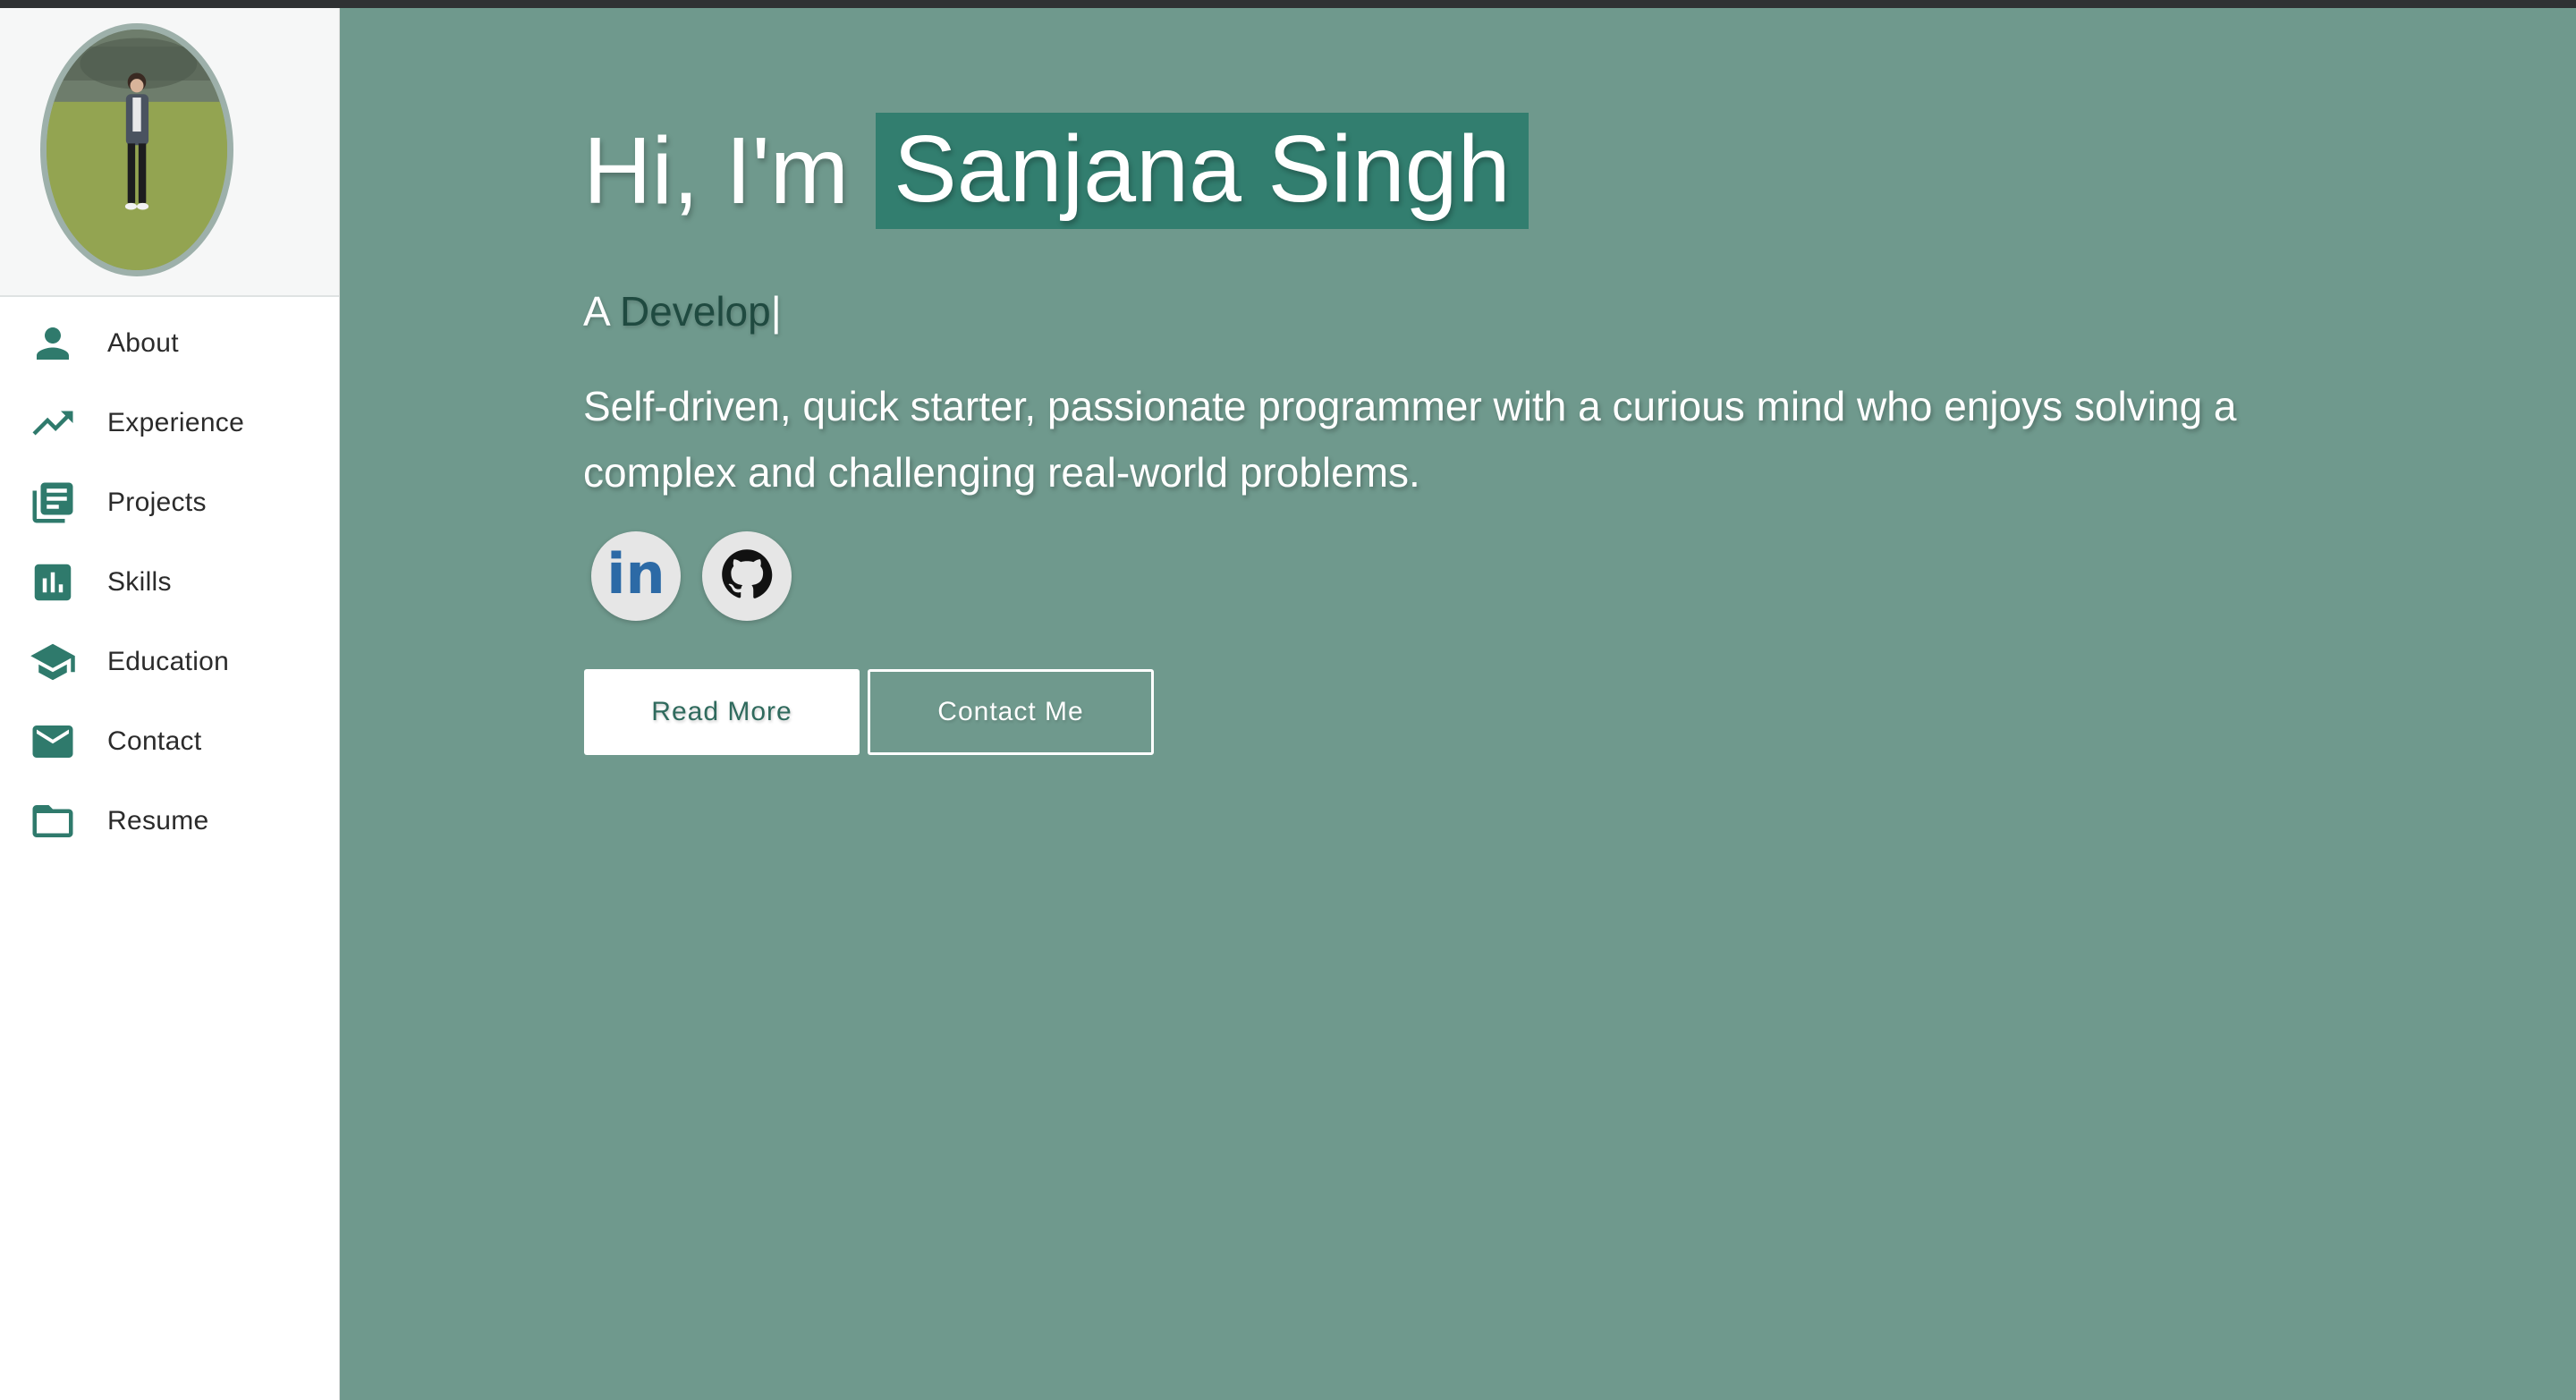 This screenshot has width=2576, height=1400. I want to click on graduation-cap-icon, so click(53, 662).